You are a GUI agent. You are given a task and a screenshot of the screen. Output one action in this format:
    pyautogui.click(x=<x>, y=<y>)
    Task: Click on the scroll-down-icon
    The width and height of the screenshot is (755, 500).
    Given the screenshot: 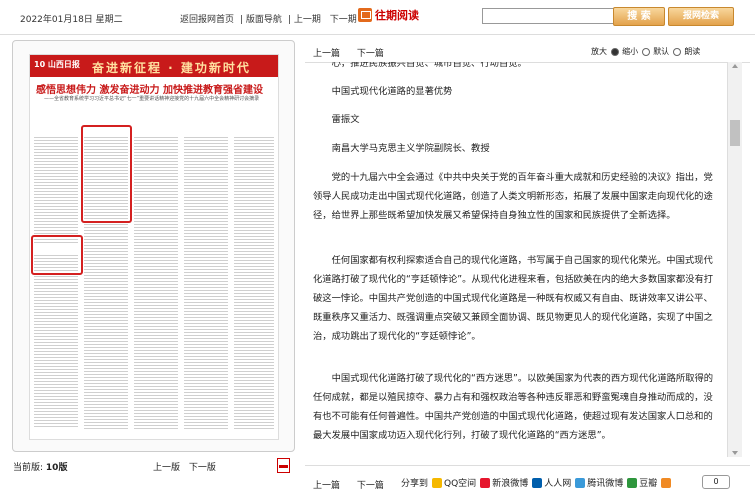 What is the action you would take?
    pyautogui.click(x=735, y=453)
    